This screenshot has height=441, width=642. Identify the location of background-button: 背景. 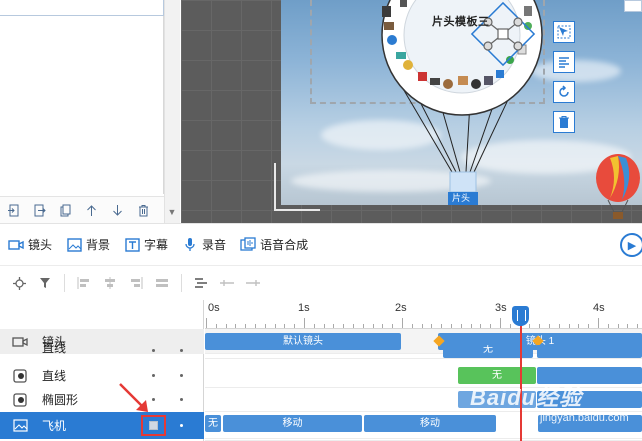
(88, 244).